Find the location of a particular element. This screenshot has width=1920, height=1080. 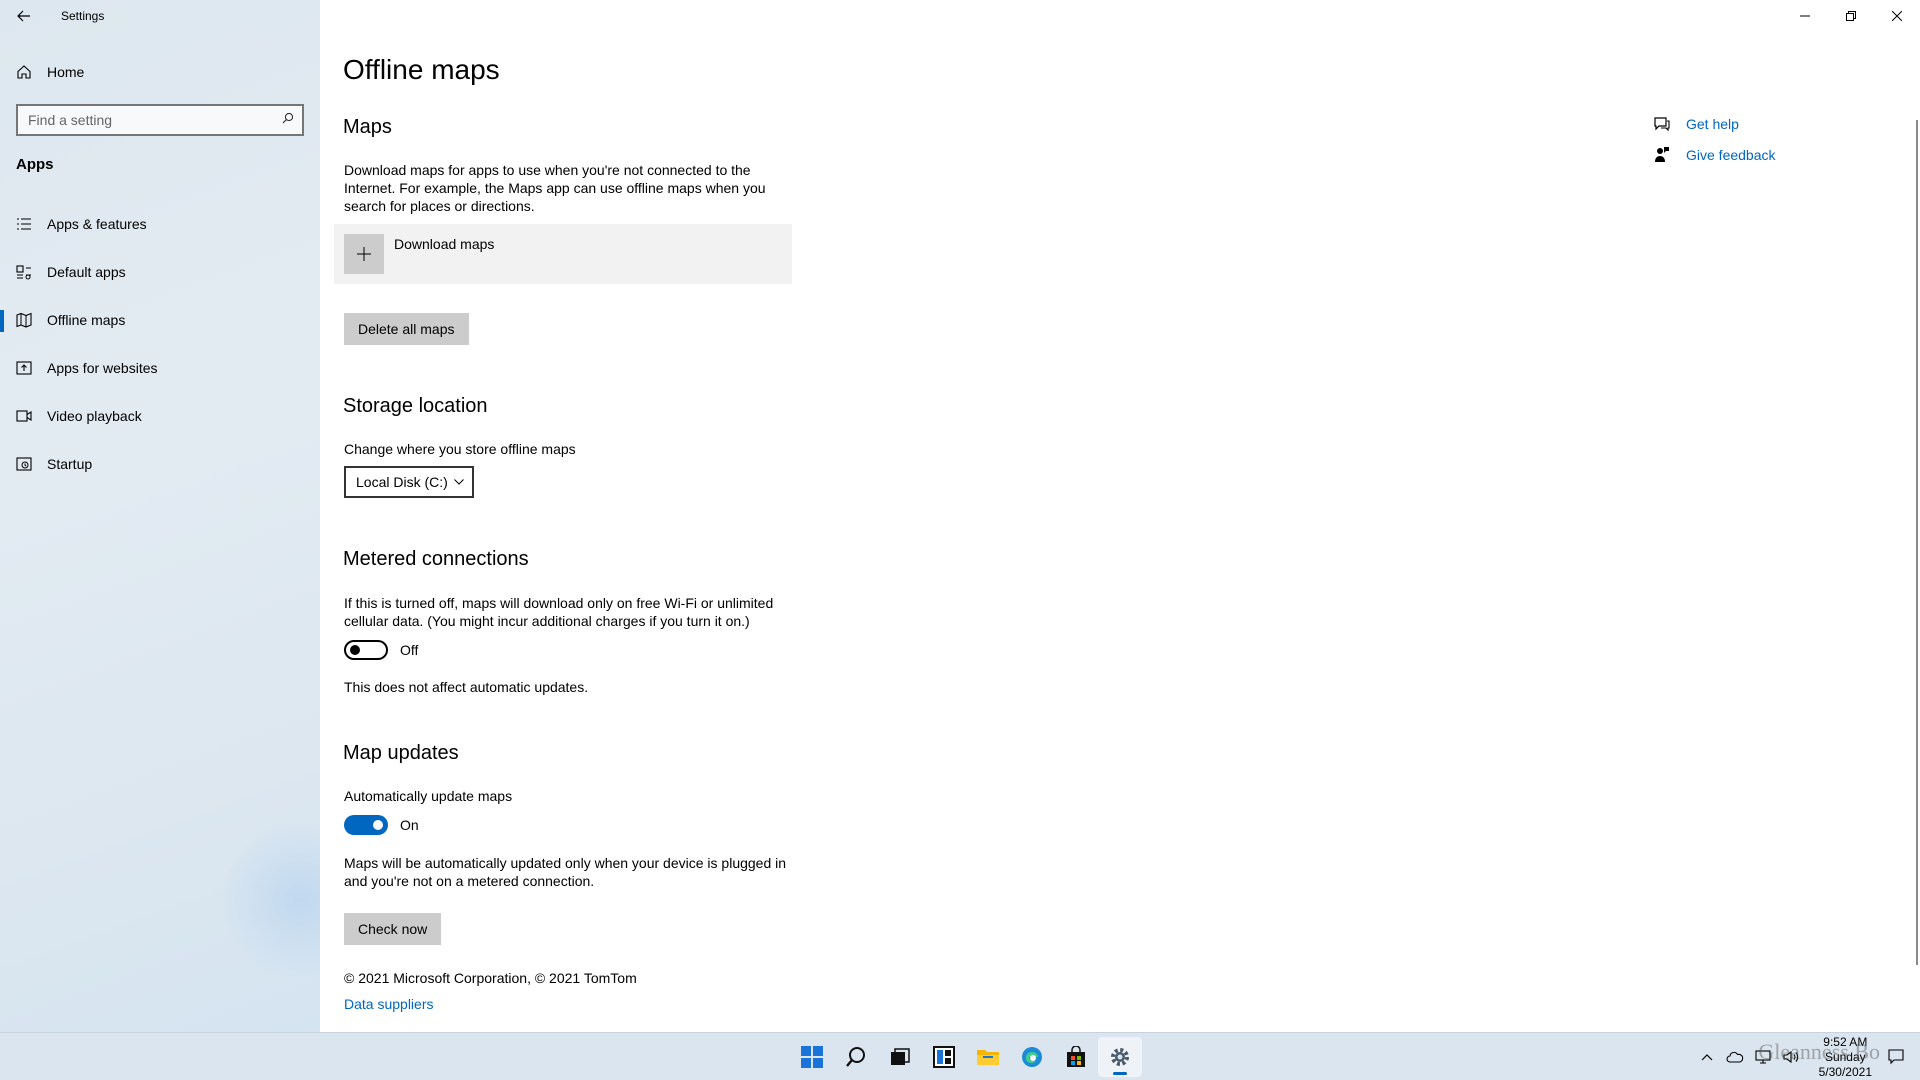

minimize-icon is located at coordinates (1805, 16).